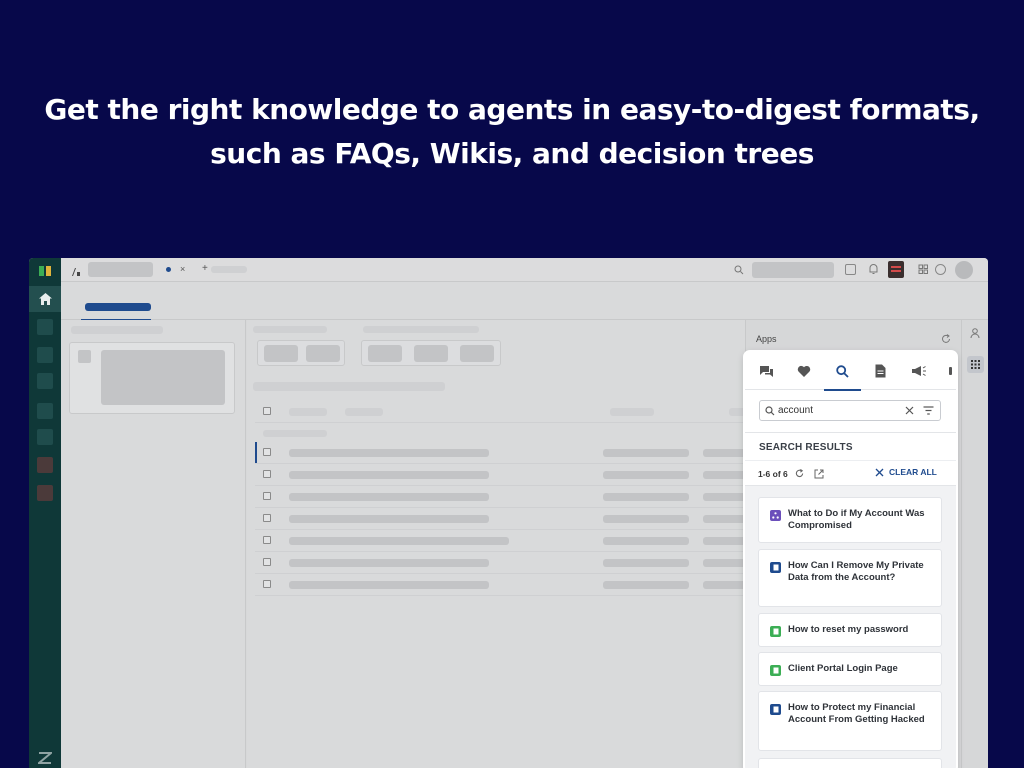  I want to click on results-toolbar: 1-6 of 6 CLEAR ALL, so click(850, 473).